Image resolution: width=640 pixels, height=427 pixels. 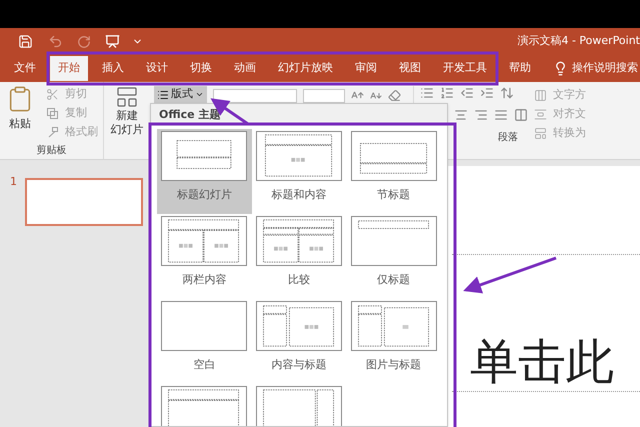 I want to click on group-label: 剪贴板, so click(x=52, y=151).